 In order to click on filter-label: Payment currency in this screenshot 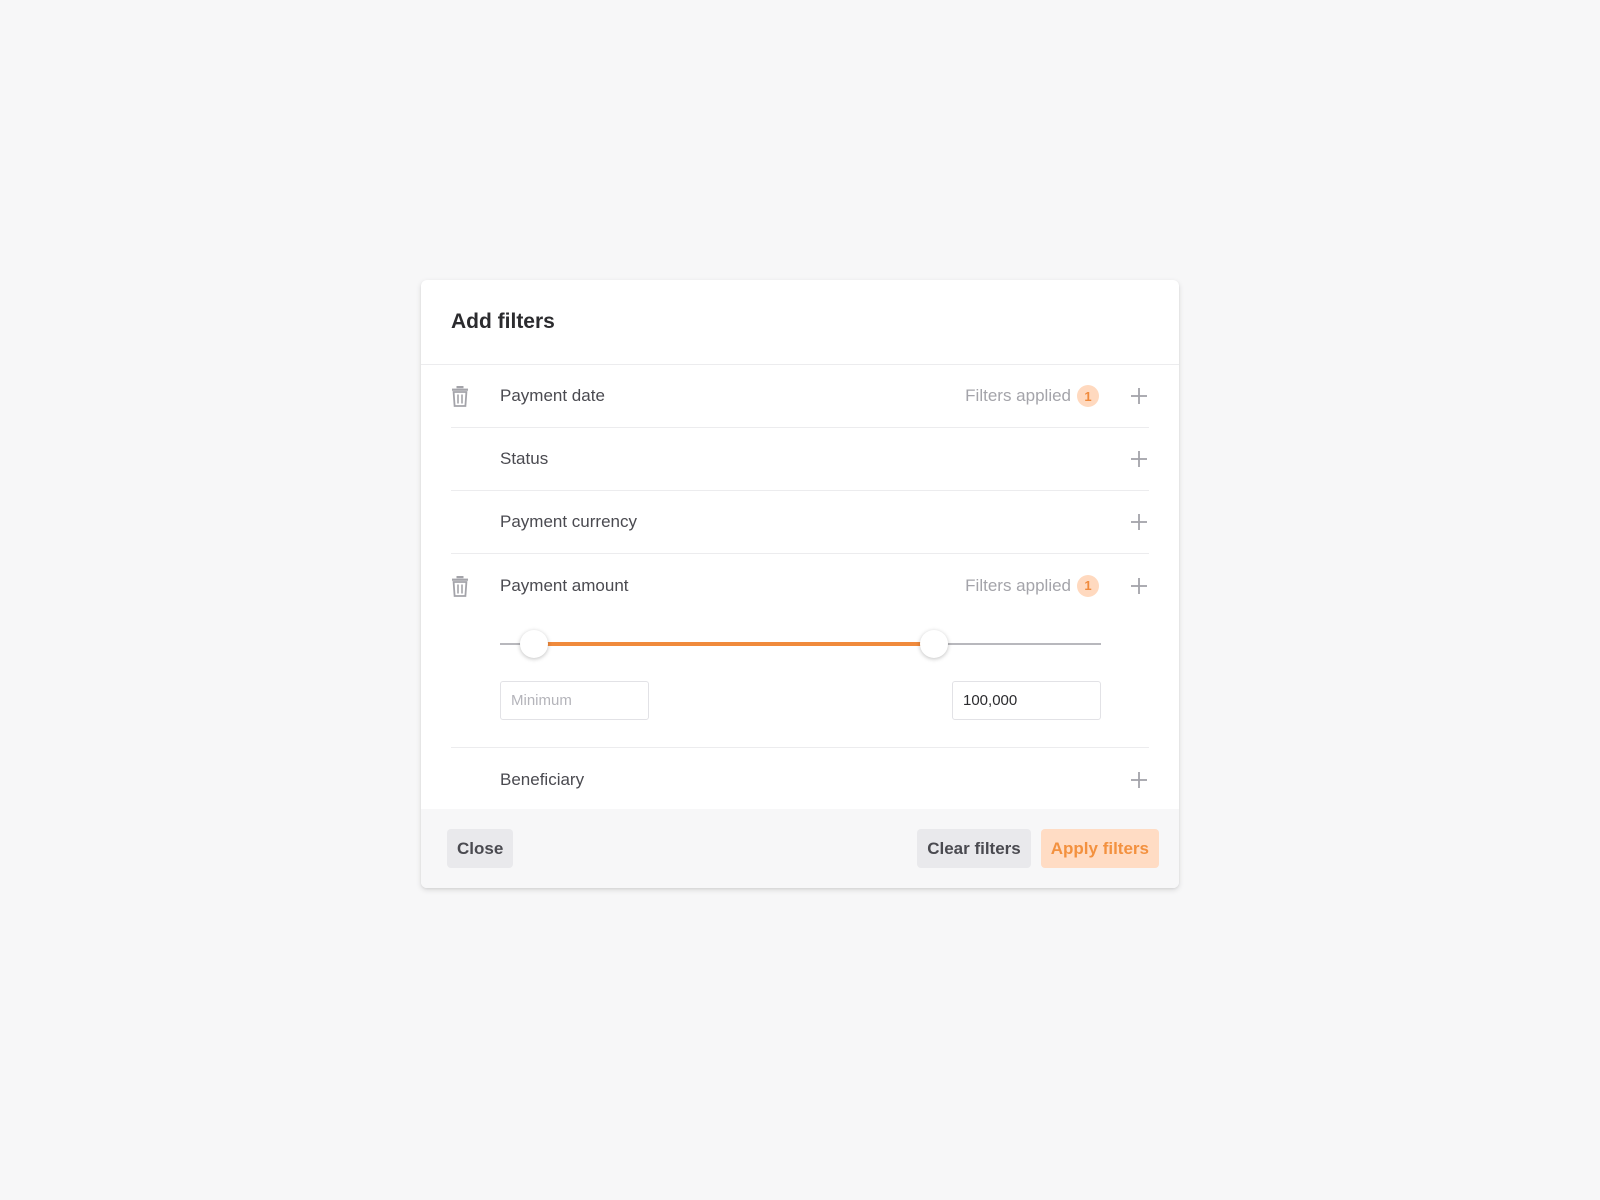, I will do `click(568, 521)`.